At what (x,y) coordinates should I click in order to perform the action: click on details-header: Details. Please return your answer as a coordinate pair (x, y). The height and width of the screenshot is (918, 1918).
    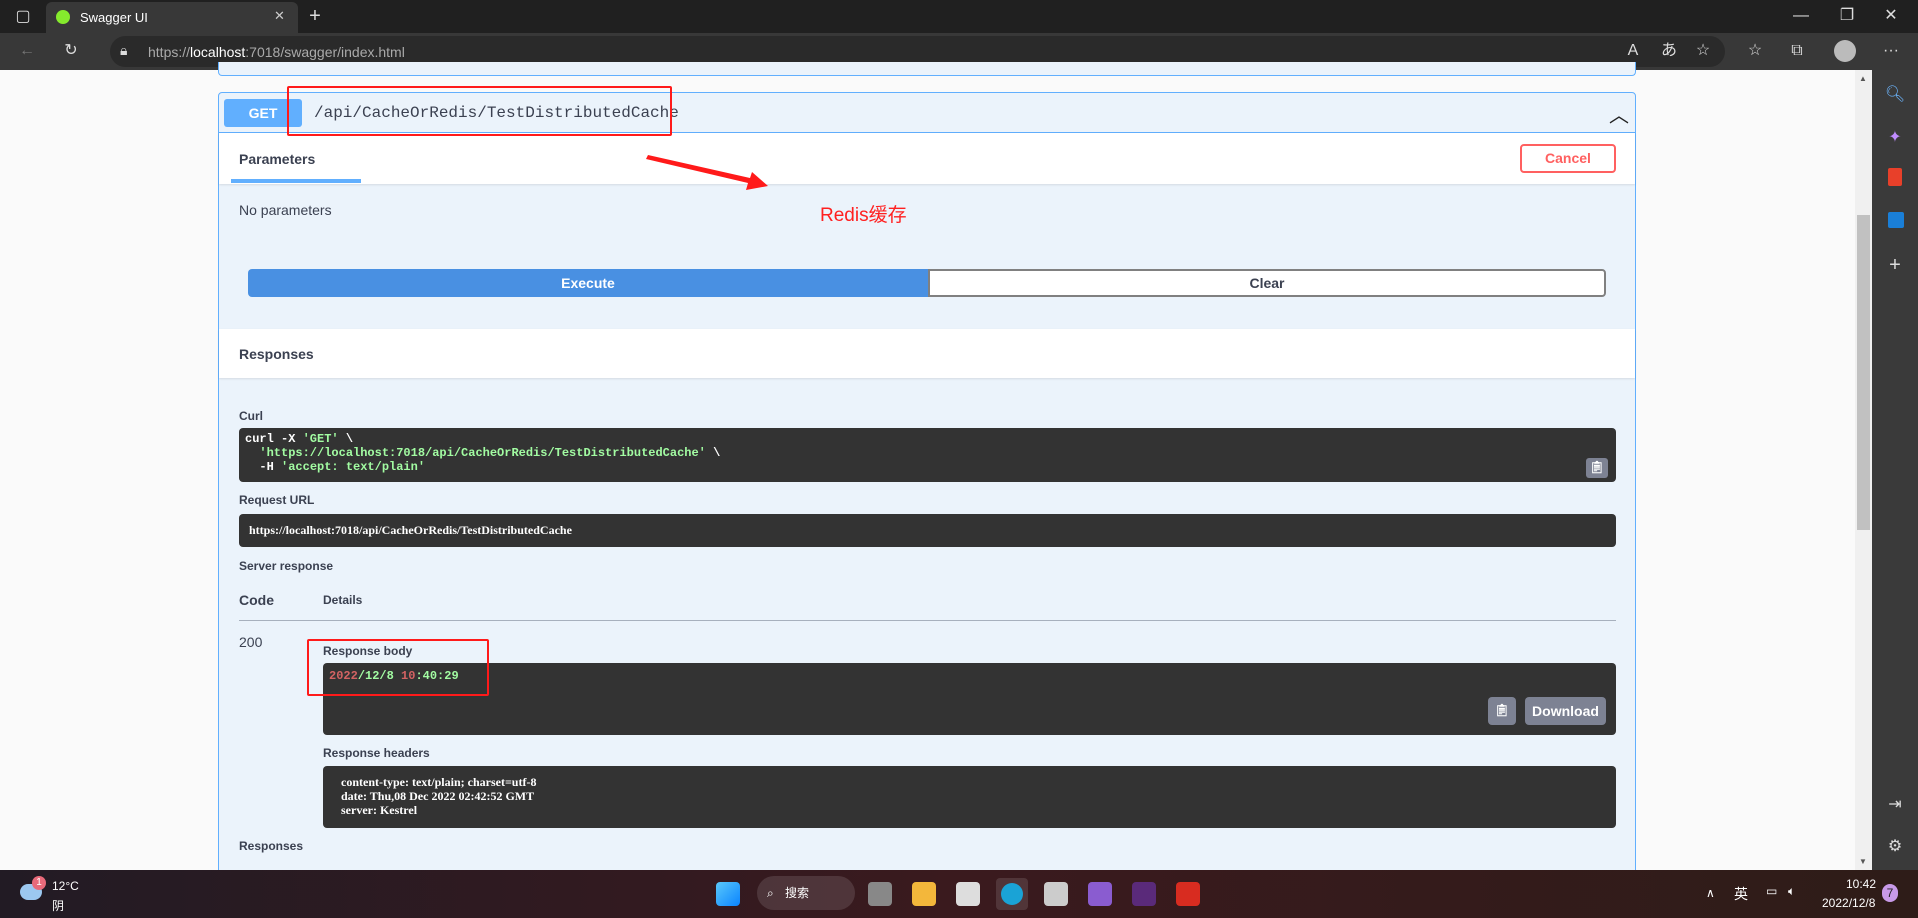
    Looking at the image, I should click on (343, 600).